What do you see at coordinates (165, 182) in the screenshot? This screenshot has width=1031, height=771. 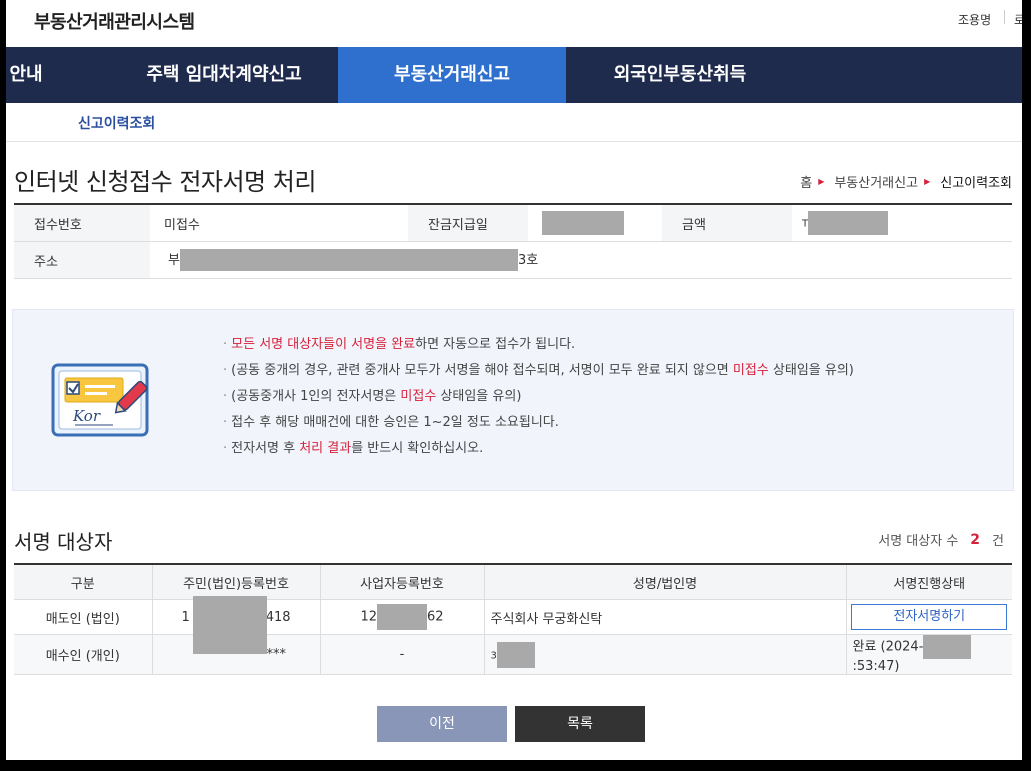 I see `page-title: 인터넷 신청접수 전자서명 처리` at bounding box center [165, 182].